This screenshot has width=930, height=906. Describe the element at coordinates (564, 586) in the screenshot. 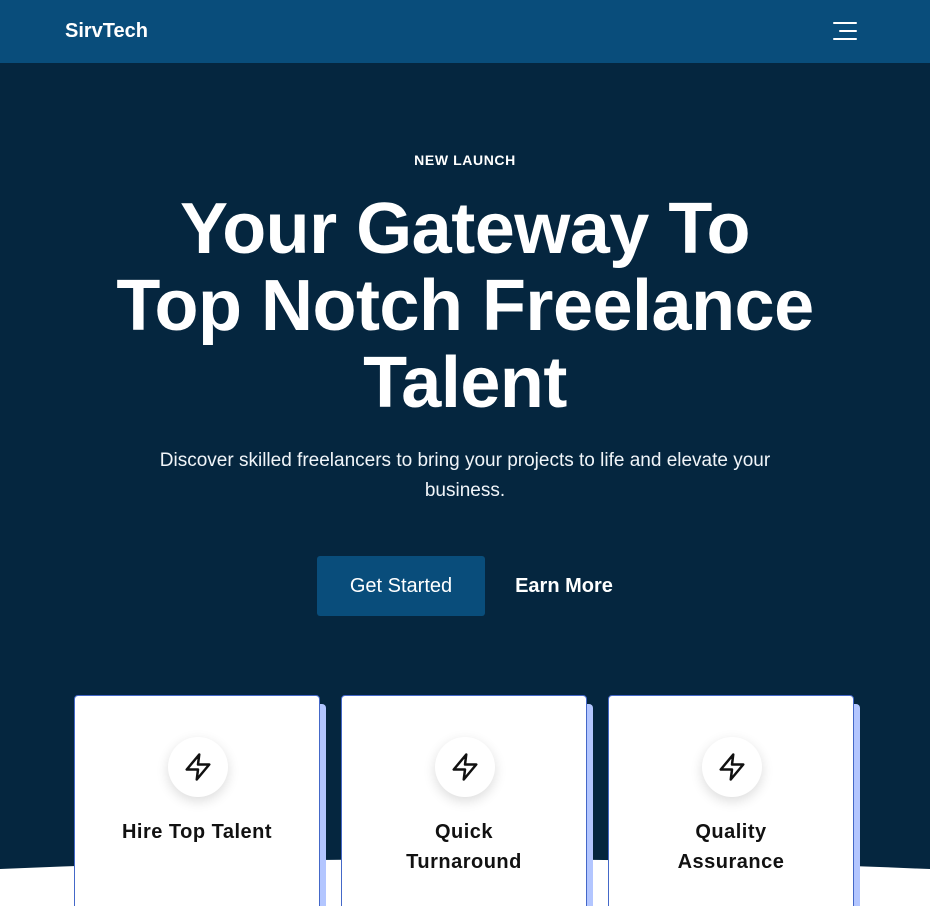

I see `earn-more-button: Earn More` at that location.